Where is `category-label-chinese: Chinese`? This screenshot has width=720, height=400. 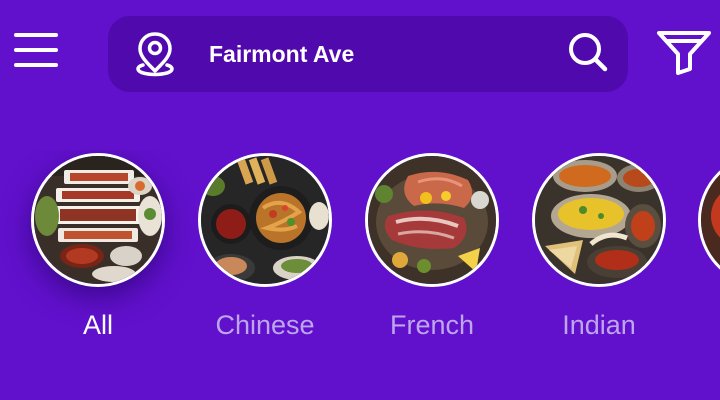
category-label-chinese: Chinese is located at coordinates (265, 325).